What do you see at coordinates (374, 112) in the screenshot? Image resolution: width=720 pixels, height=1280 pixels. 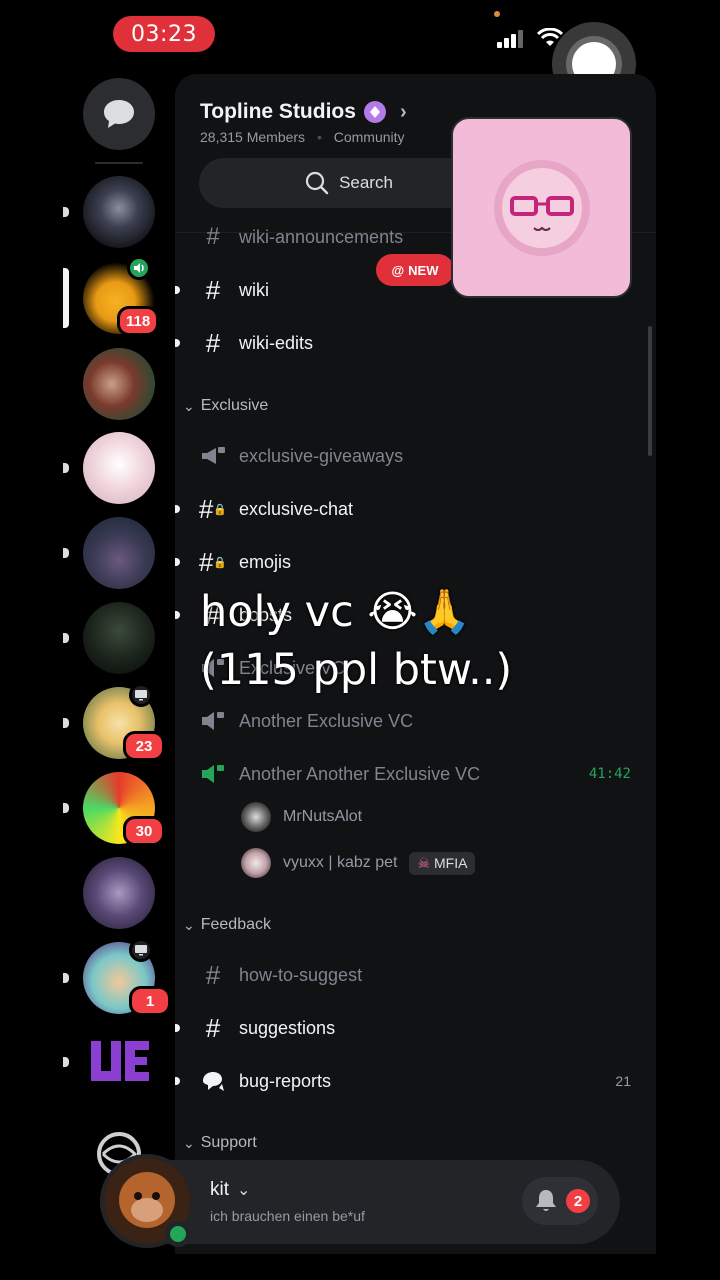 I see `boost-badge-icon` at bounding box center [374, 112].